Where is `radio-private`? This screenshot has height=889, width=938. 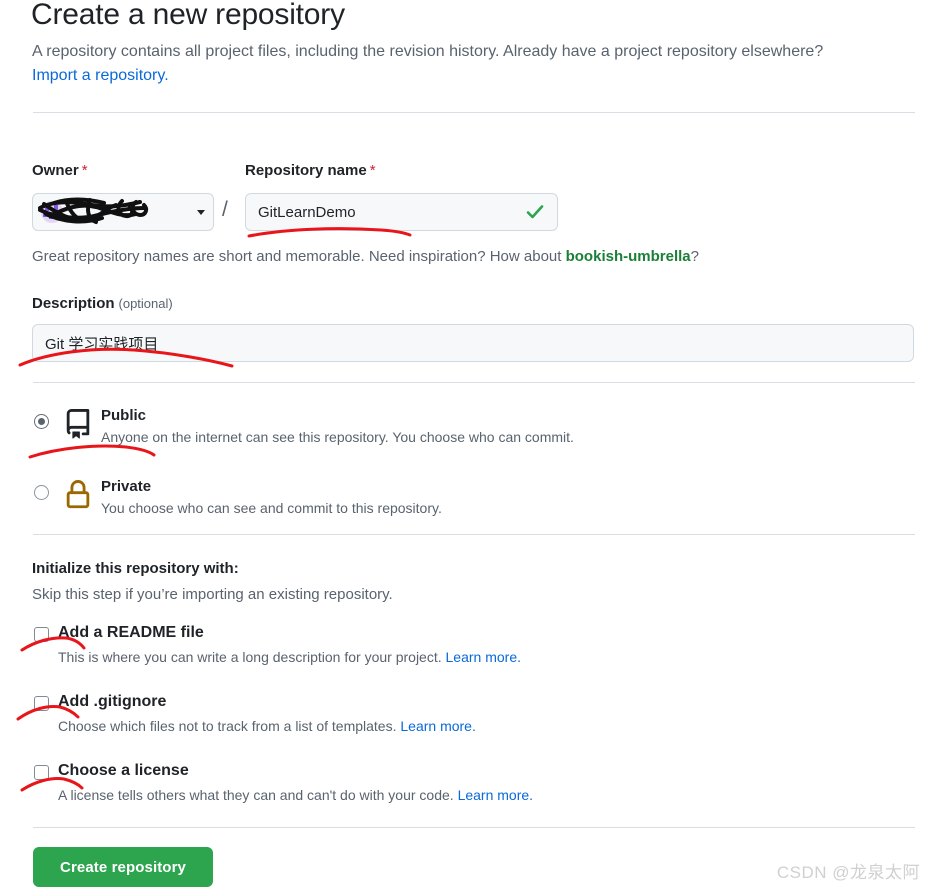 radio-private is located at coordinates (41, 492).